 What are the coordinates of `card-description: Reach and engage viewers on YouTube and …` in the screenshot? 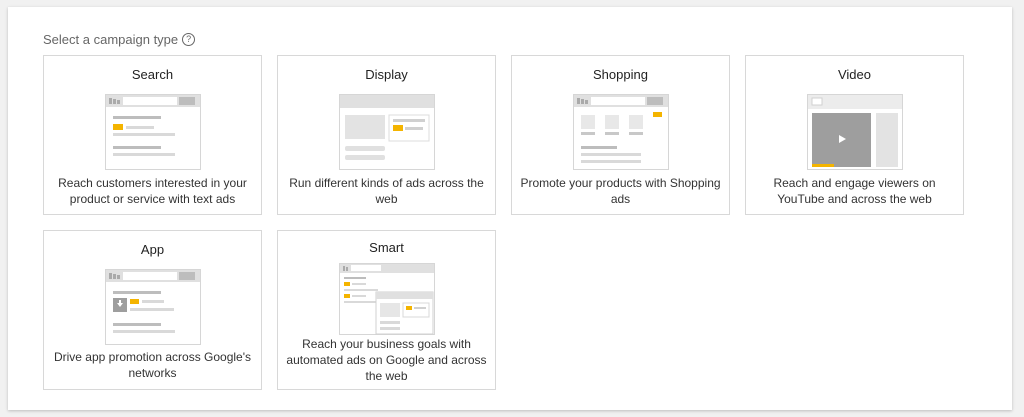 It's located at (854, 191).